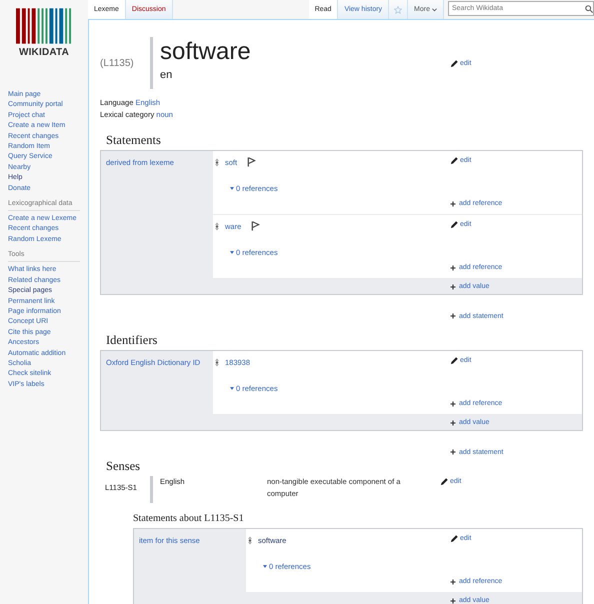 This screenshot has width=594, height=604. Describe the element at coordinates (434, 10) in the screenshot. I see `chevron-down-icon` at that location.